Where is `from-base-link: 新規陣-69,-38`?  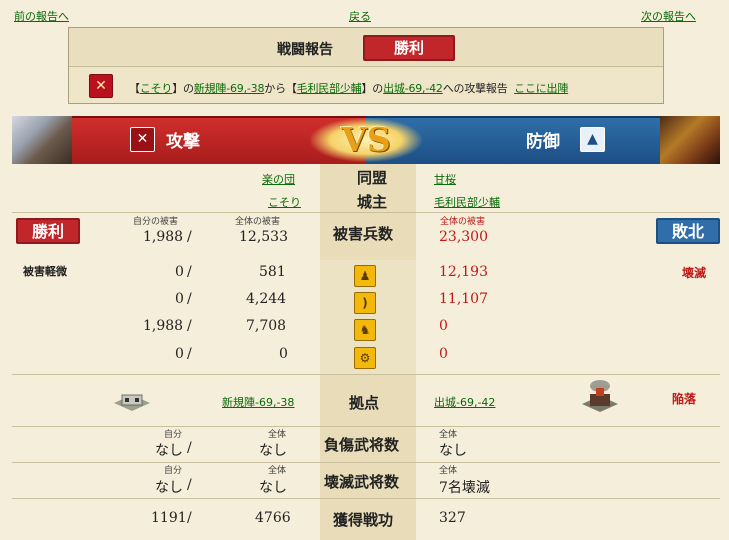 from-base-link: 新規陣-69,-38 is located at coordinates (229, 88).